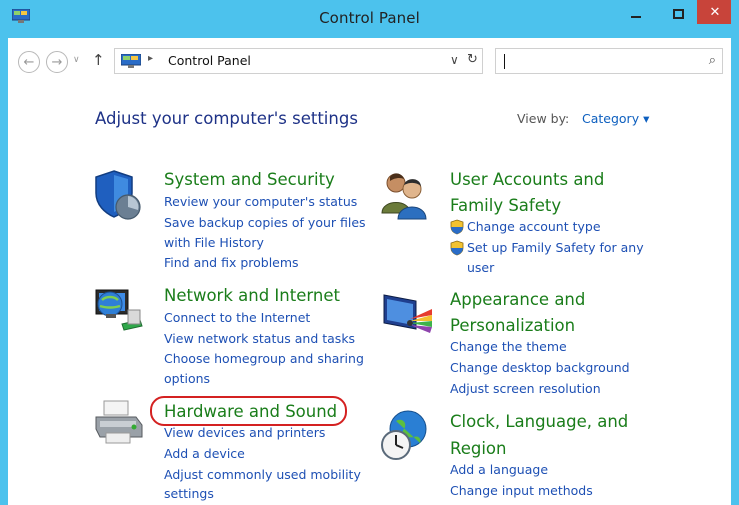 The width and height of the screenshot is (739, 505). I want to click on breadcrumb-control-panel: Control Panel, so click(209, 60).